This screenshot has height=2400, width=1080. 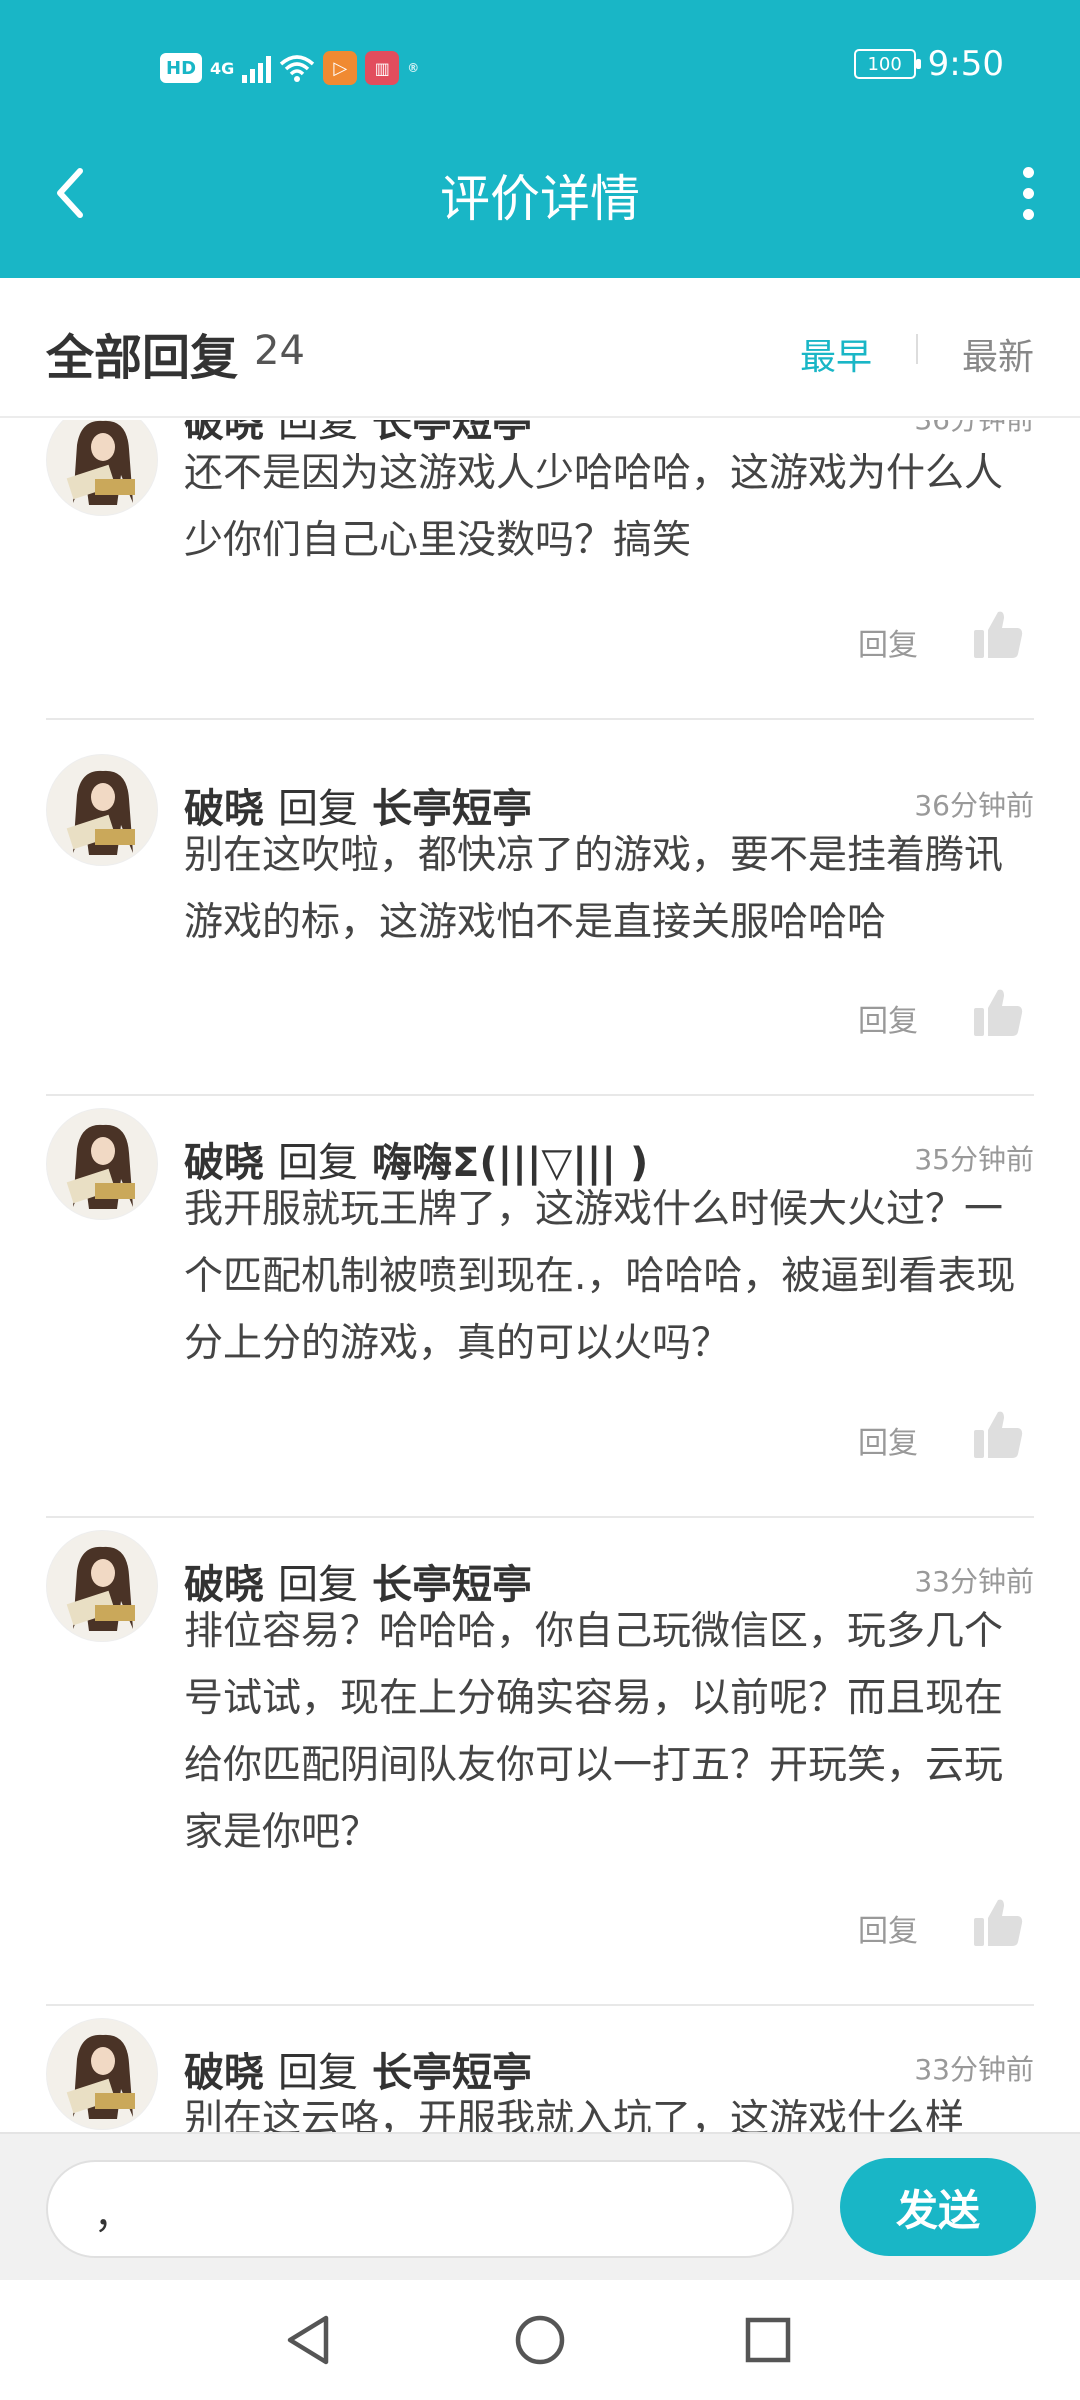 What do you see at coordinates (938, 2207) in the screenshot?
I see `send-button: 发送` at bounding box center [938, 2207].